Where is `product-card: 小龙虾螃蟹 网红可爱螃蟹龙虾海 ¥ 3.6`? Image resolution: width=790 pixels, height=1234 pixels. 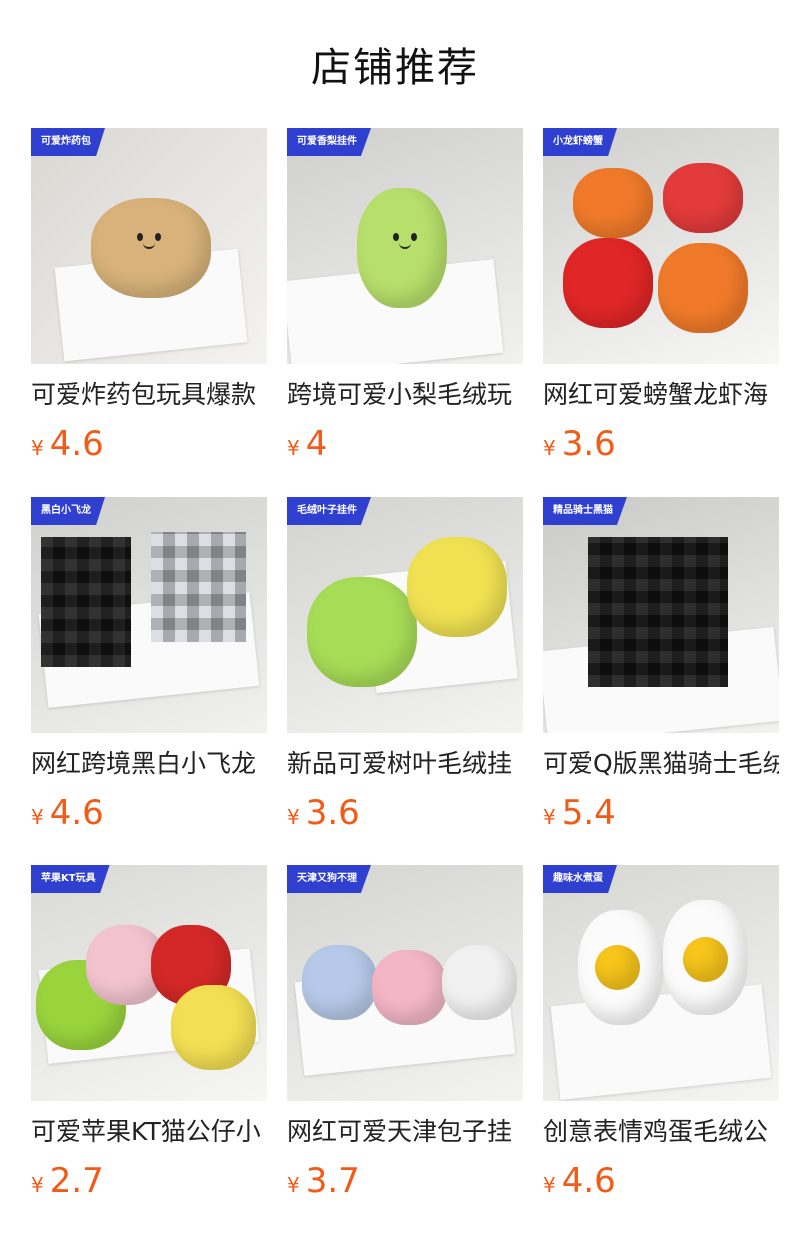
product-card: 小龙虾螃蟹 网红可爱螃蟹龙虾海 ¥ 3.6 is located at coordinates (661, 296).